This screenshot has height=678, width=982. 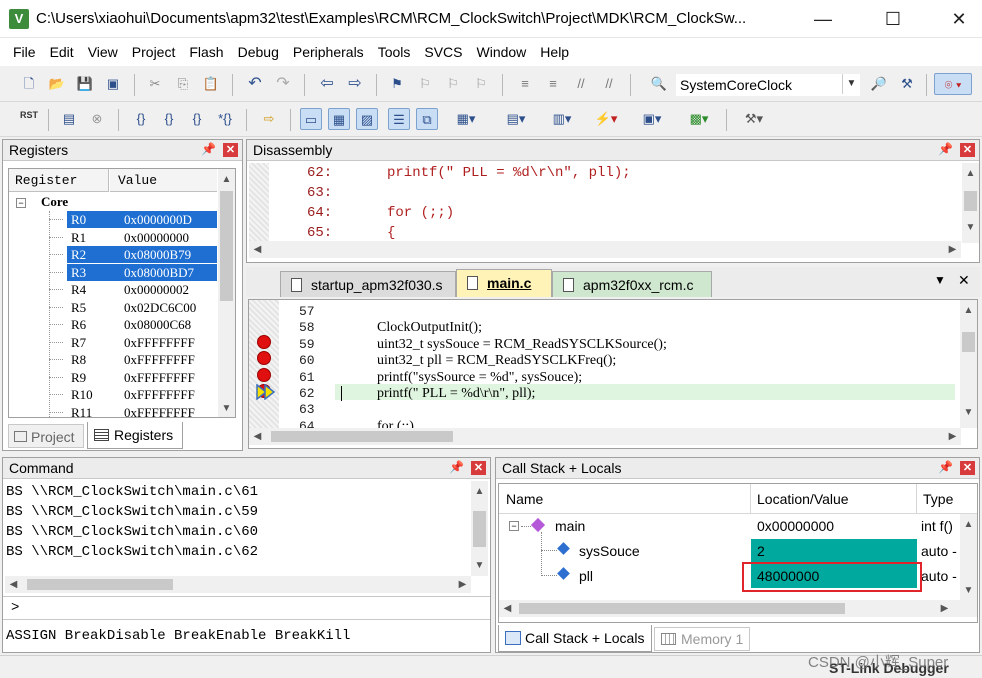 What do you see at coordinates (399, 119) in the screenshot?
I see `registers-window-icon: ☰` at bounding box center [399, 119].